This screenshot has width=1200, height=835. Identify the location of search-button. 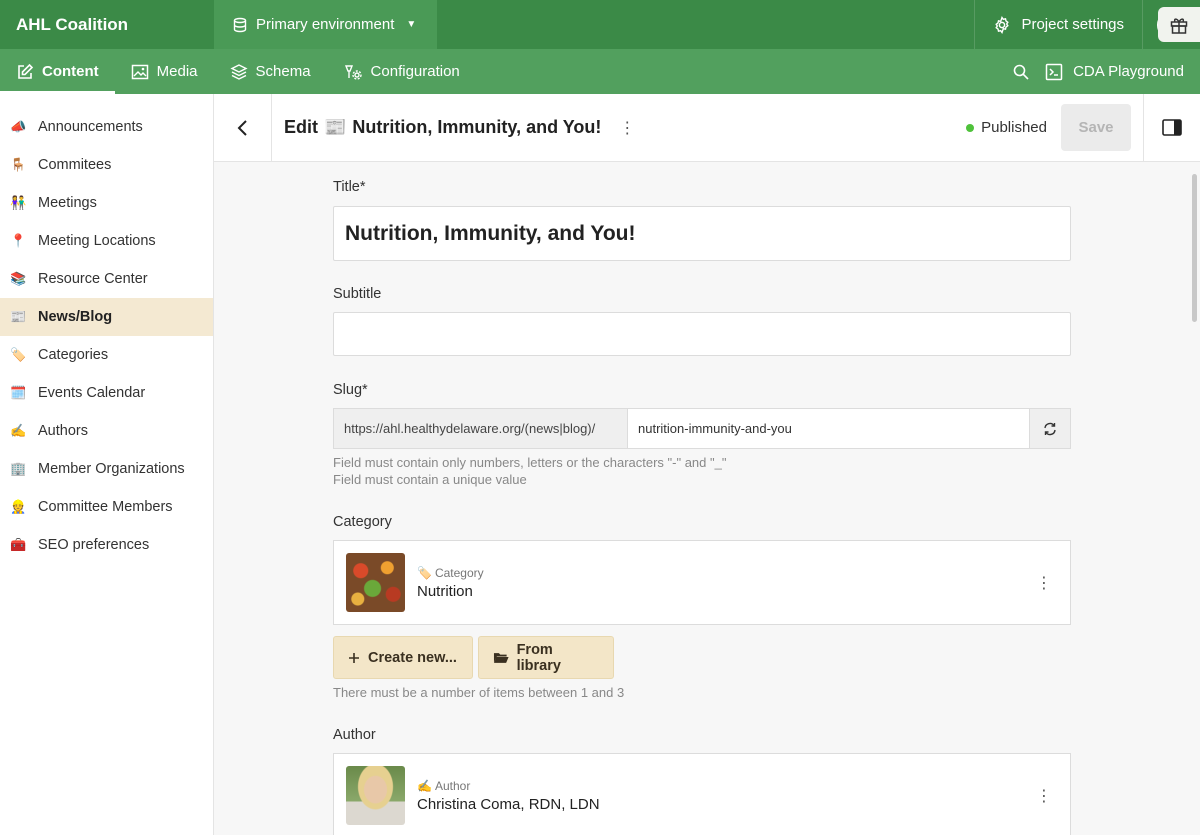
(1021, 71).